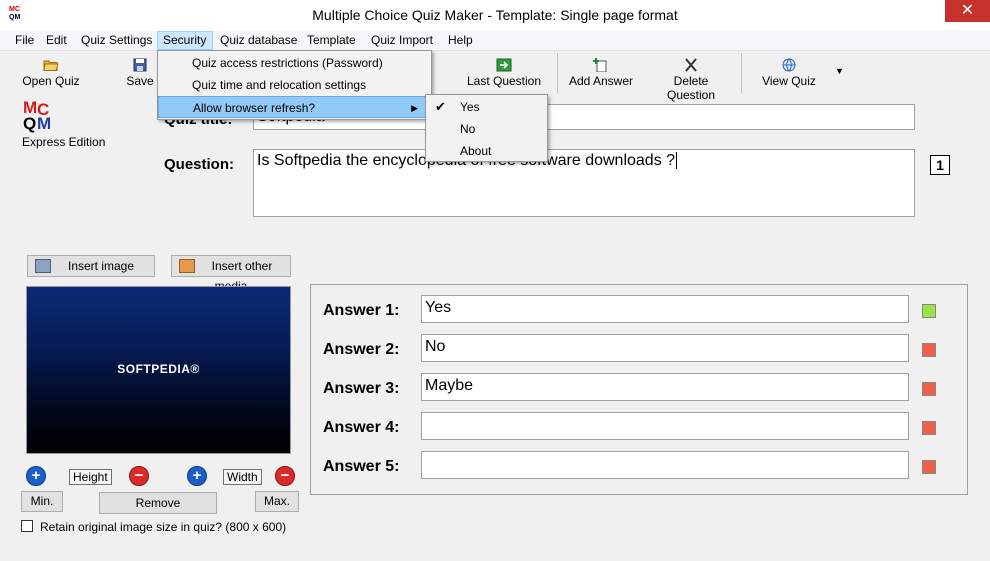 The width and height of the screenshot is (990, 561). What do you see at coordinates (789, 65) in the screenshot?
I see `view-globe-icon` at bounding box center [789, 65].